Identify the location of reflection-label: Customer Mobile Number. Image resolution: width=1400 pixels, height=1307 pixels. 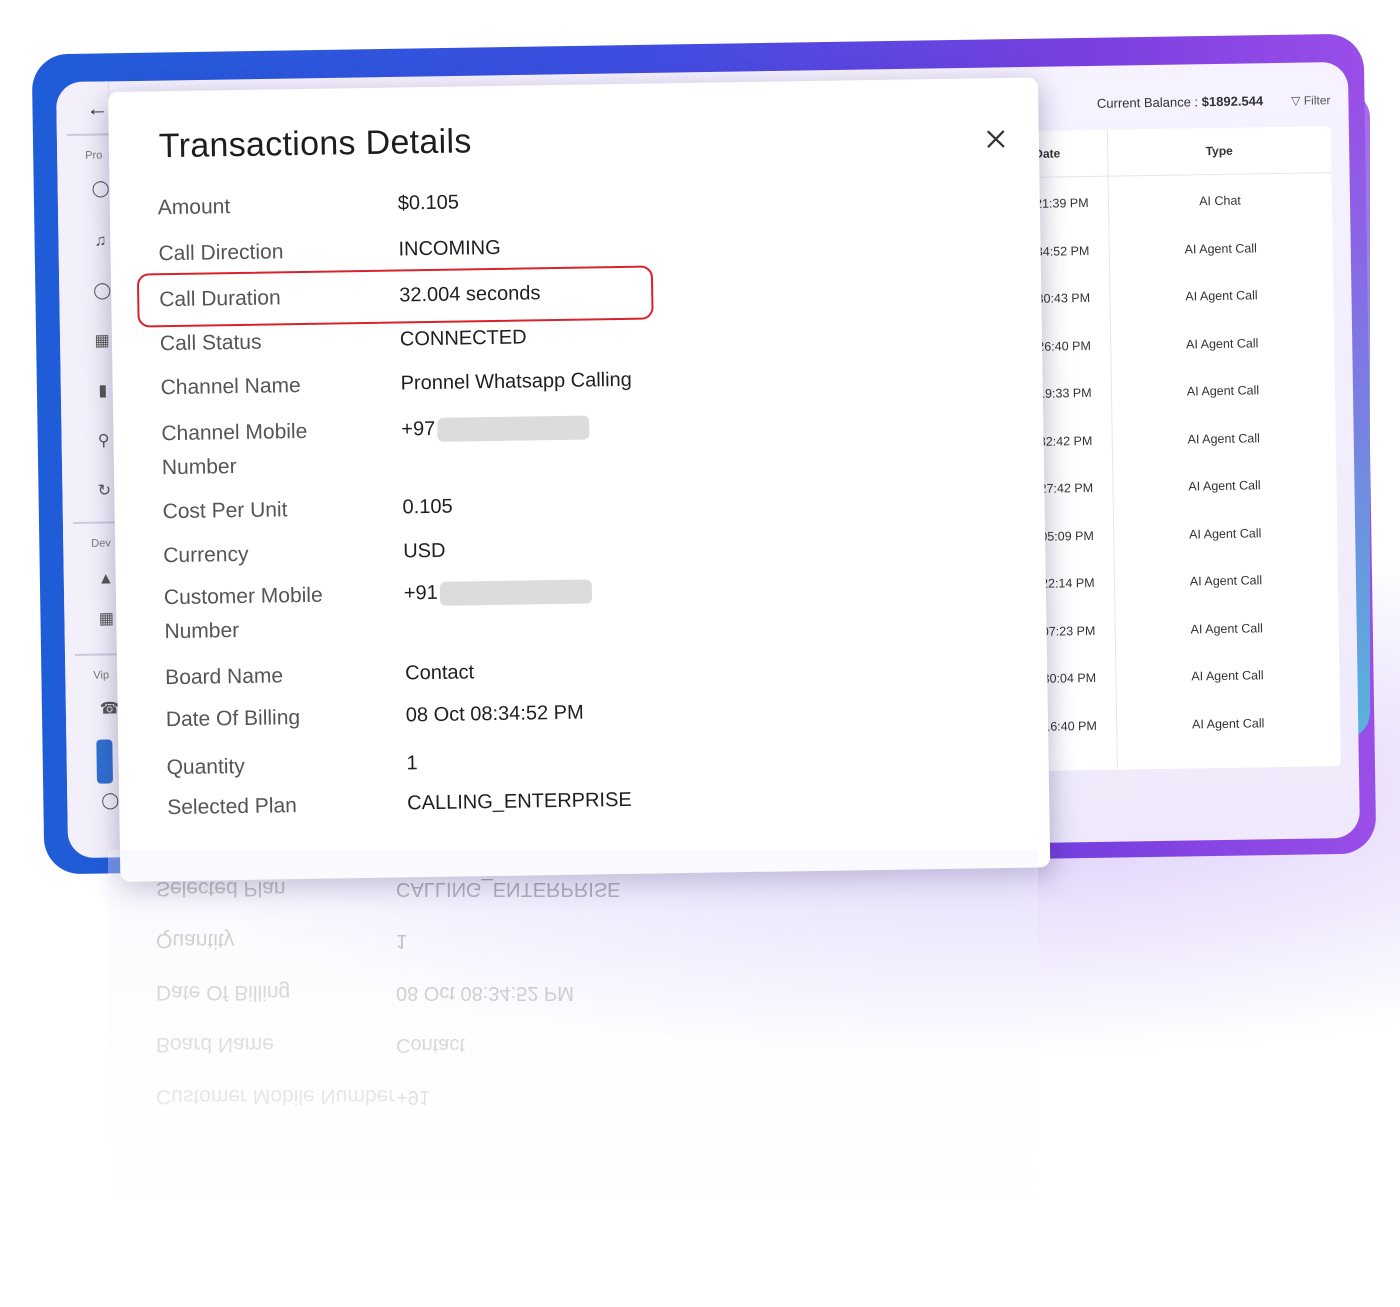
(276, 1096).